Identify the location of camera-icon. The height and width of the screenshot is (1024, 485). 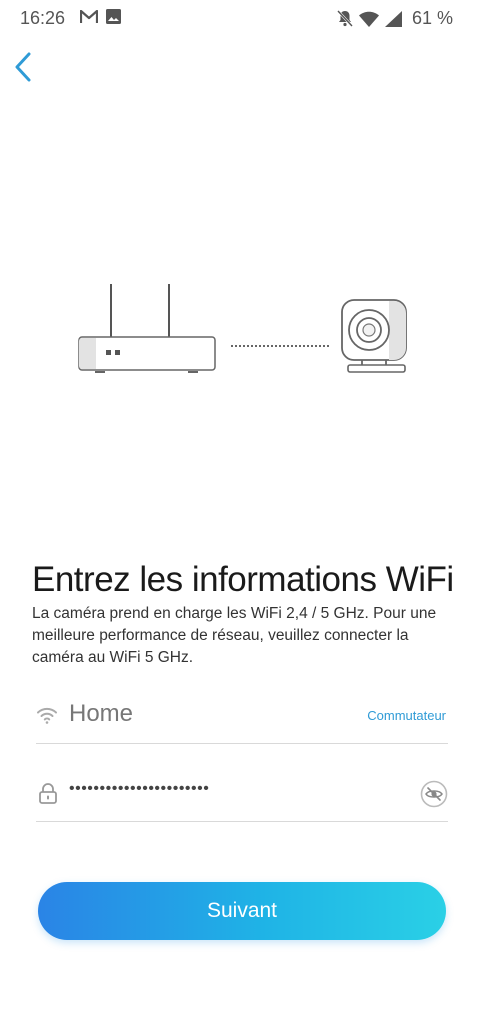
(374, 336).